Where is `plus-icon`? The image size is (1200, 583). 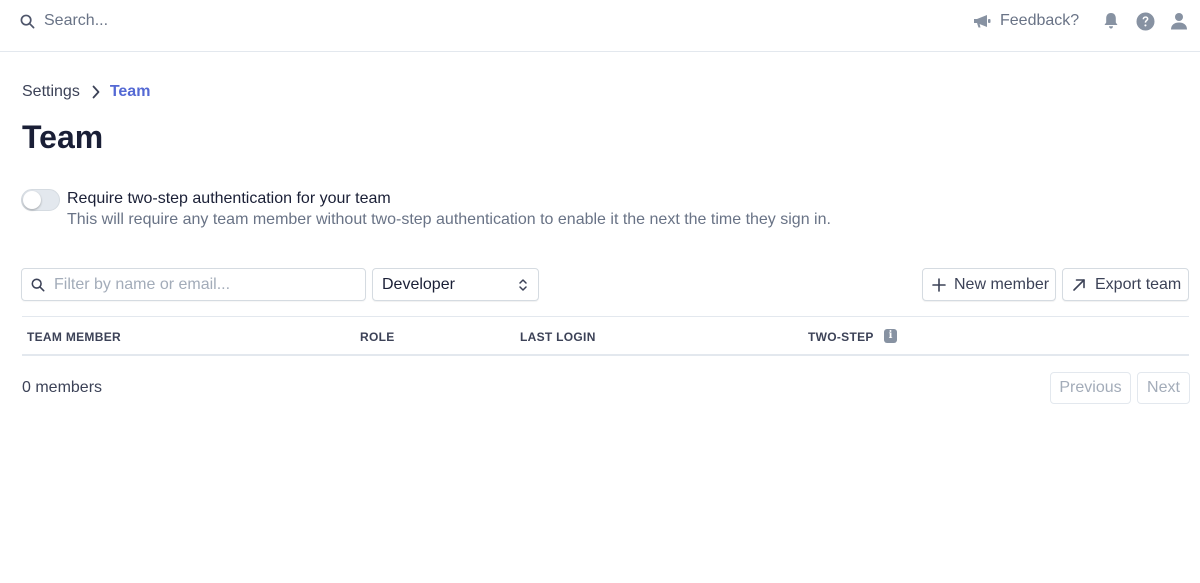 plus-icon is located at coordinates (939, 284).